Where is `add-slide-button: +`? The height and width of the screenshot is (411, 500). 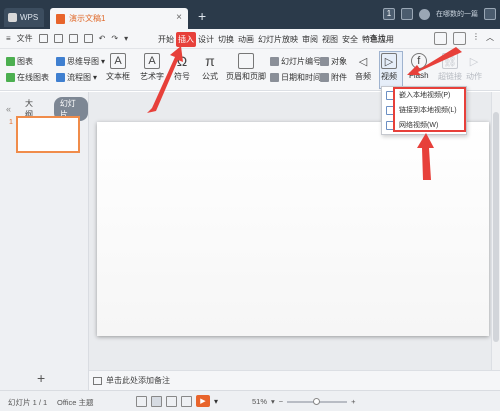
add-slide-button: + is located at coordinates (41, 378).